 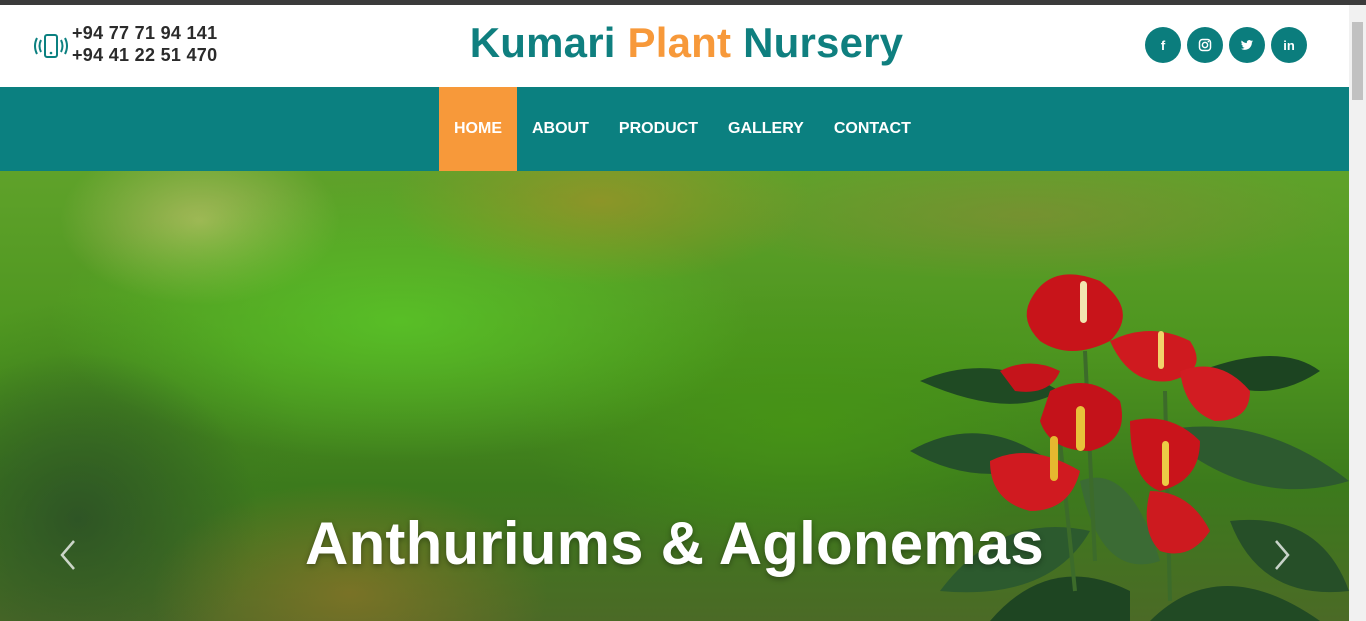 What do you see at coordinates (1357, 313) in the screenshot?
I see `vertical-scrollbar` at bounding box center [1357, 313].